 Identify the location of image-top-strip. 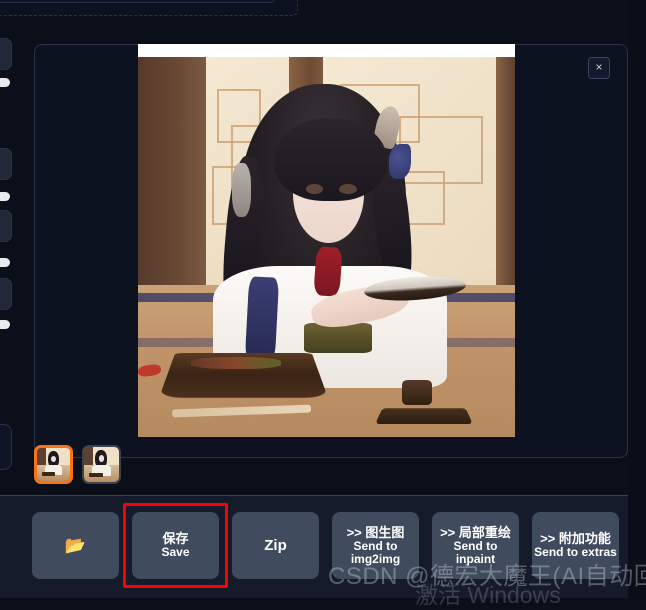
(326, 50).